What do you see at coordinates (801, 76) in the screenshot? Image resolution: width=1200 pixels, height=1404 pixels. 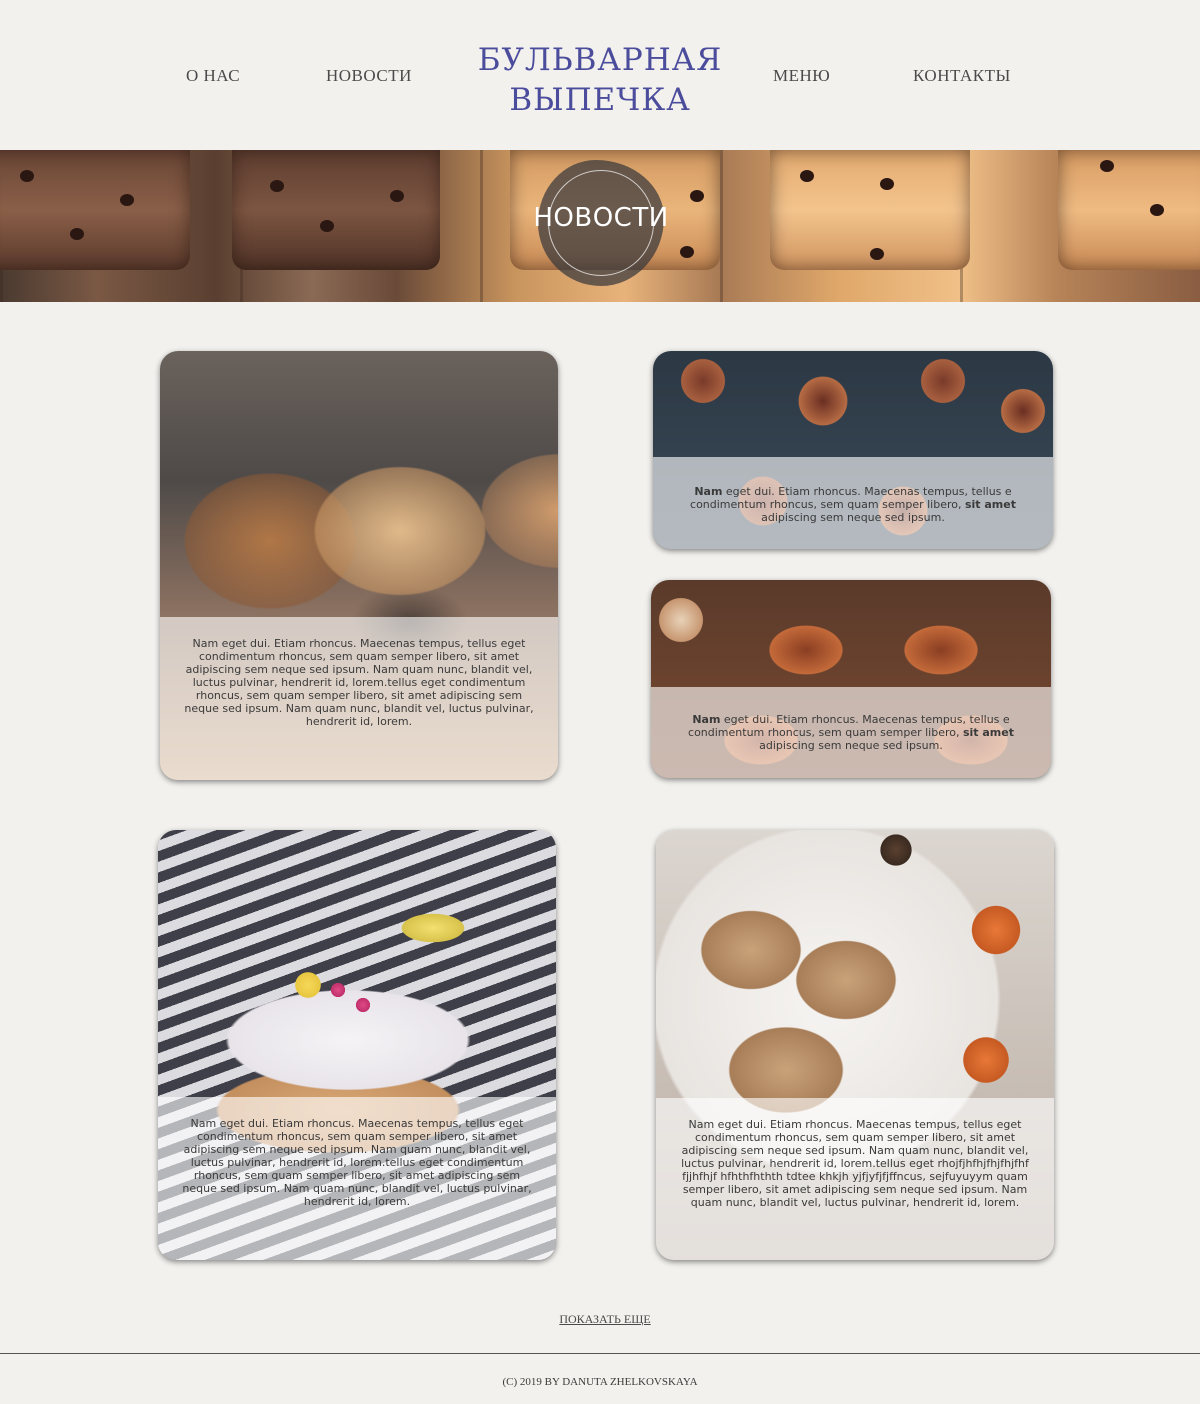 I see `nav-menu-link: МЕНЮ` at bounding box center [801, 76].